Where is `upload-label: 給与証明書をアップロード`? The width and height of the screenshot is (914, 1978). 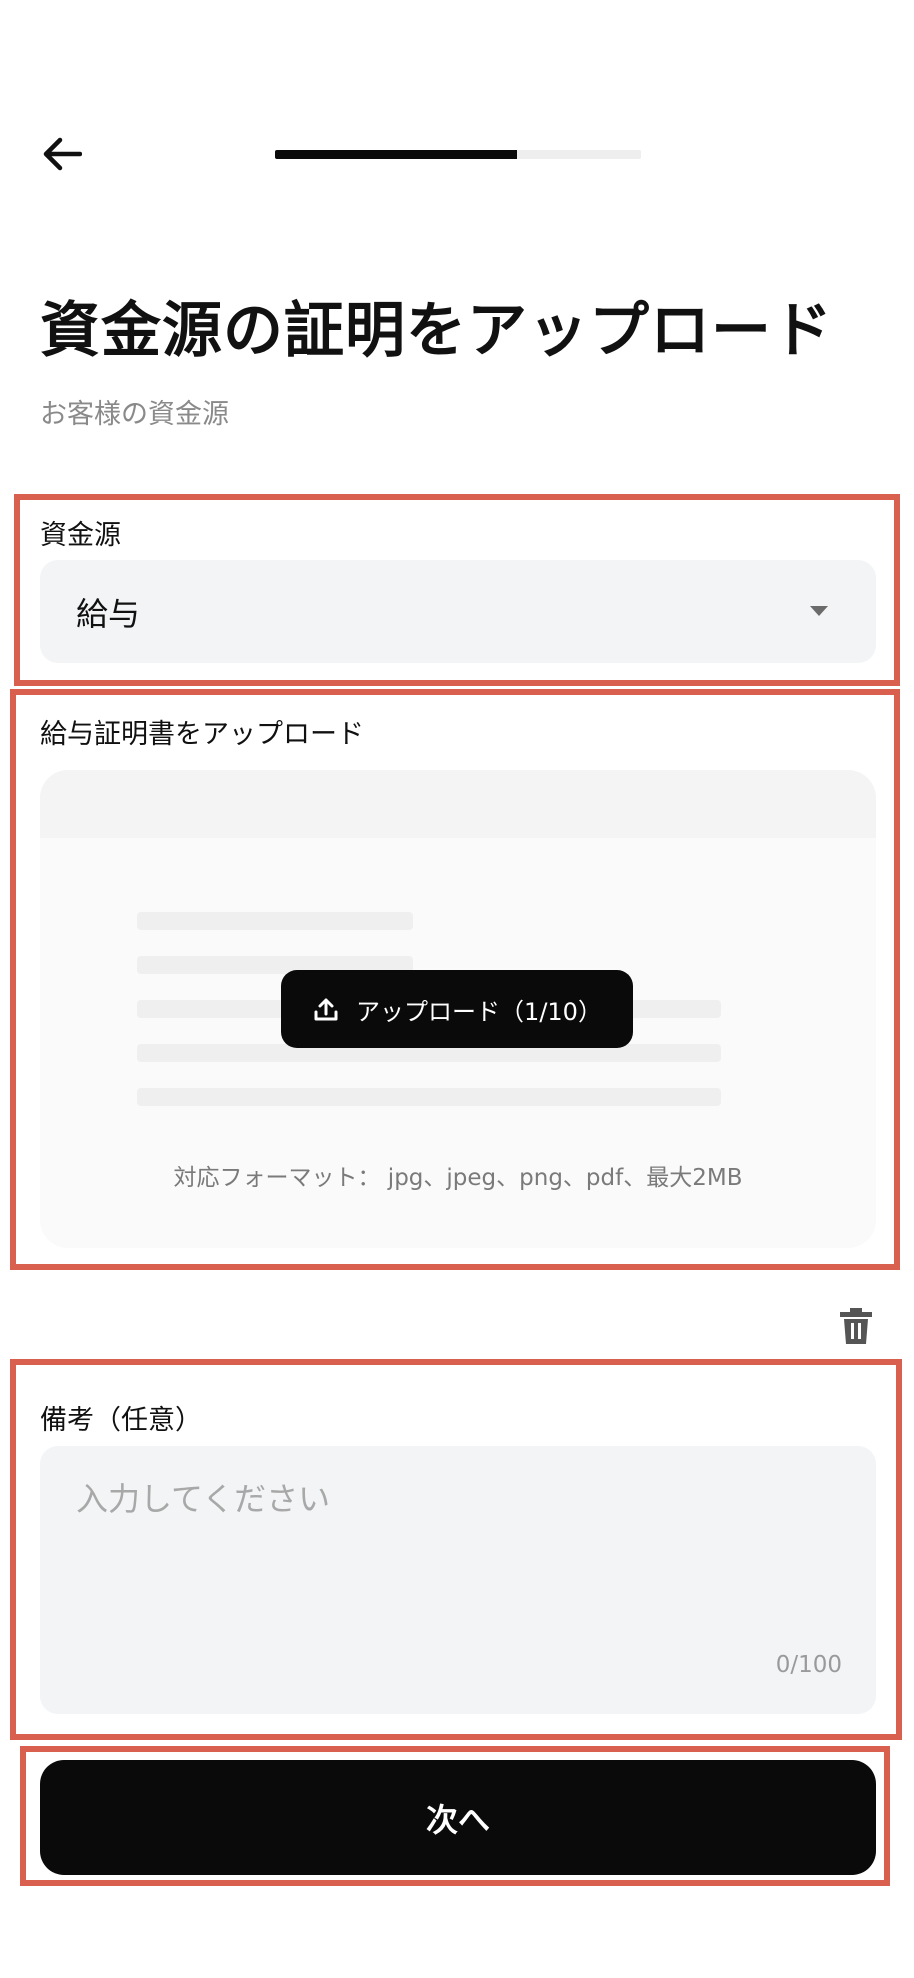
upload-label: 給与証明書をアップロード is located at coordinates (202, 734).